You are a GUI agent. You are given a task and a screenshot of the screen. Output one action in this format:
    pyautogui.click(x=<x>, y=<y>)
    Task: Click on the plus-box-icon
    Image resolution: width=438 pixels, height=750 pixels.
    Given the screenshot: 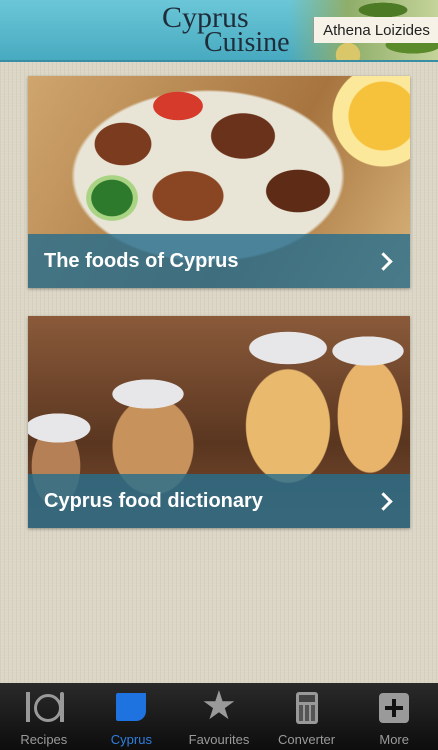 What is the action you would take?
    pyautogui.click(x=394, y=709)
    